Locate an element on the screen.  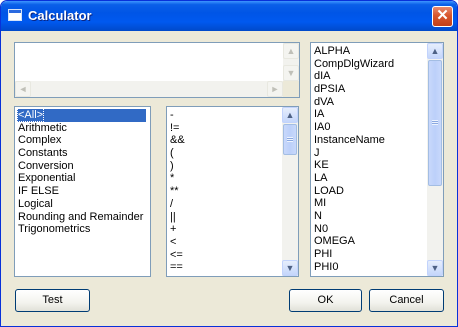
category-item-label: Conversion is located at coordinates (46, 165).